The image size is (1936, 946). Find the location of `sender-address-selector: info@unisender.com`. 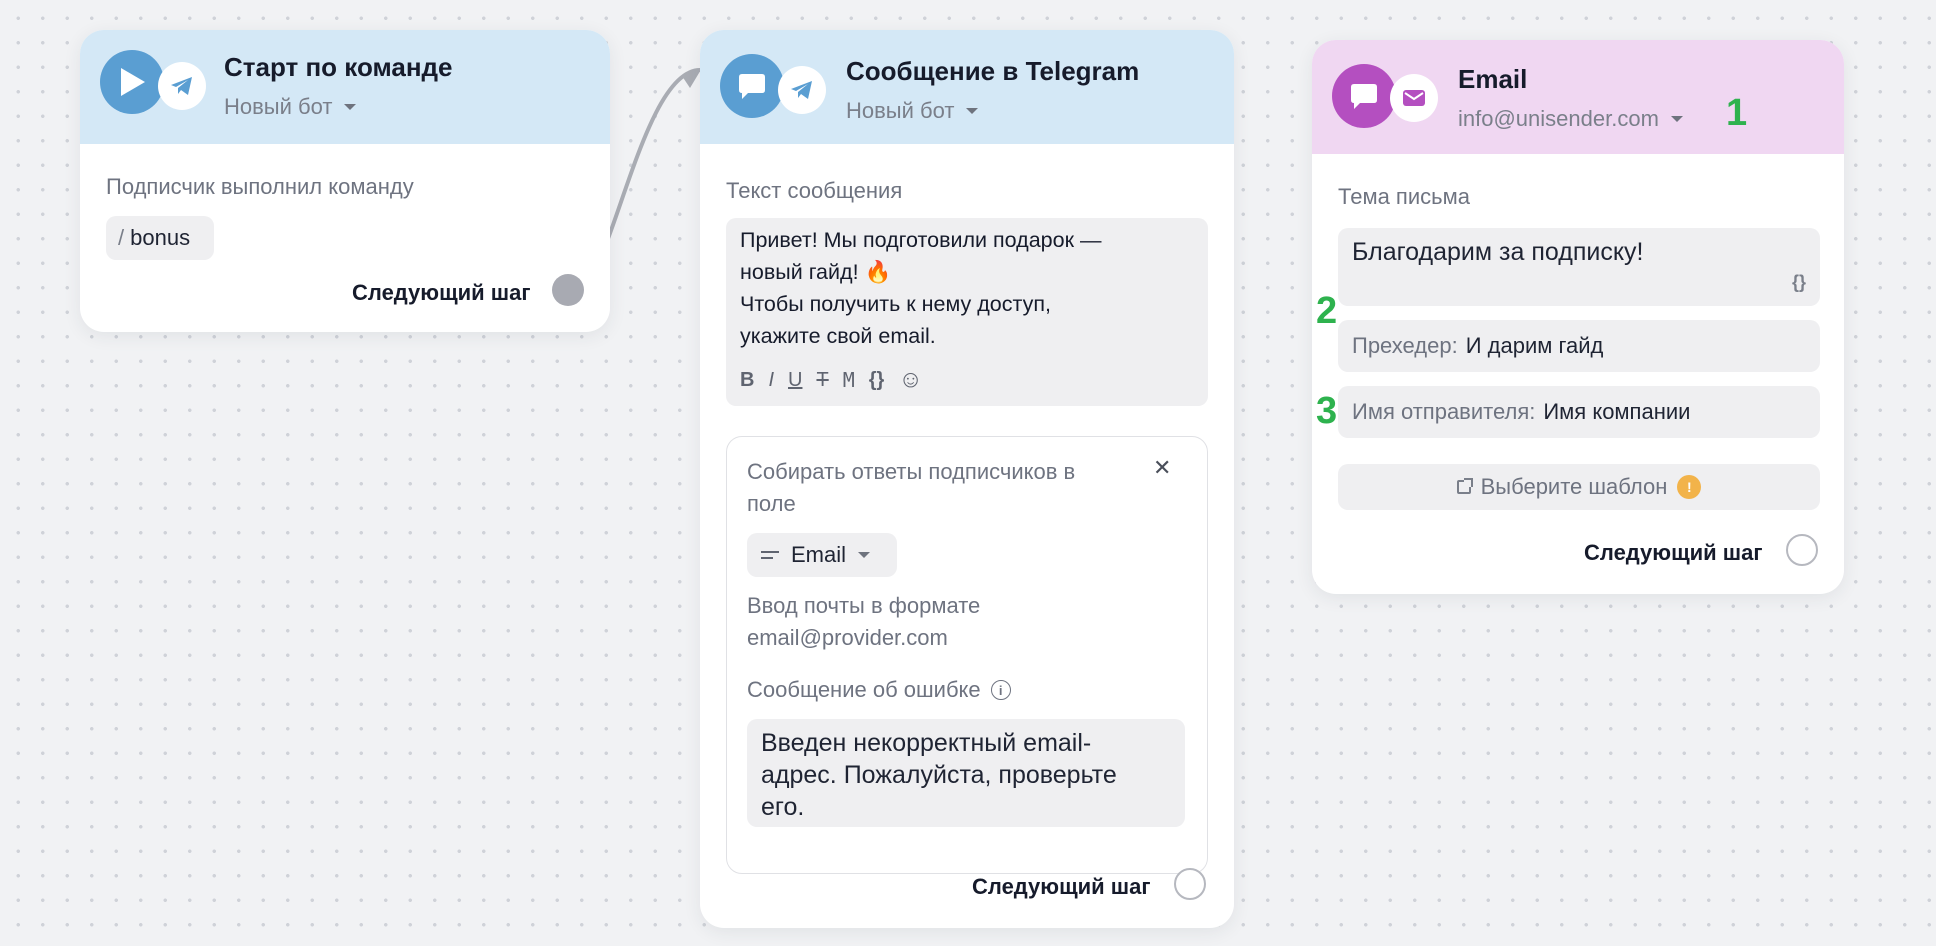

sender-address-selector: info@unisender.com is located at coordinates (1570, 119).